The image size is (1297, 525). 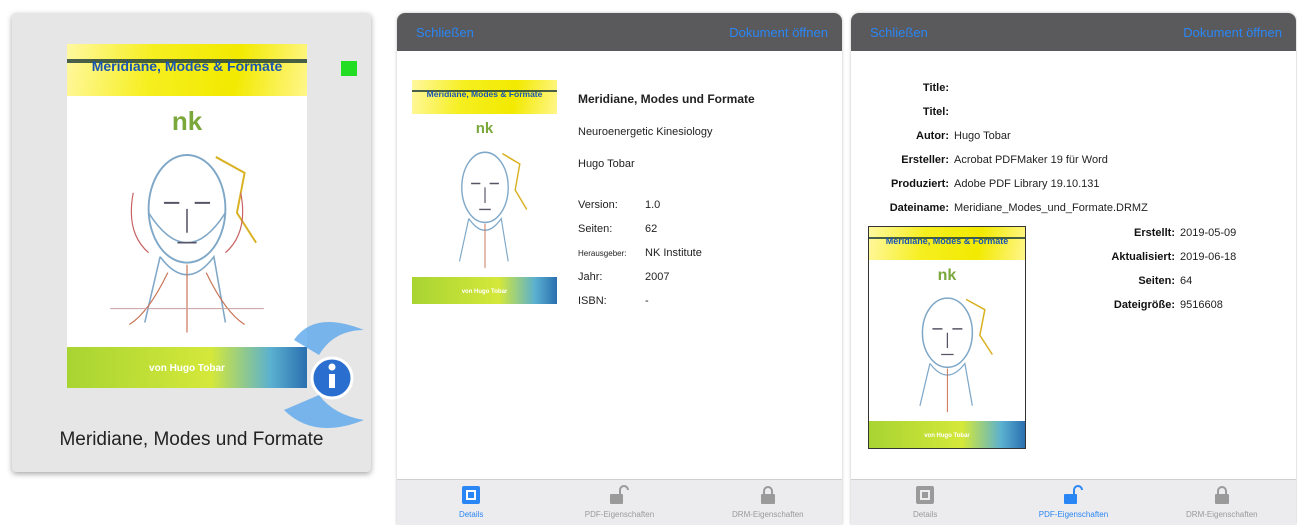 I want to click on field-label: Version:, so click(x=598, y=205).